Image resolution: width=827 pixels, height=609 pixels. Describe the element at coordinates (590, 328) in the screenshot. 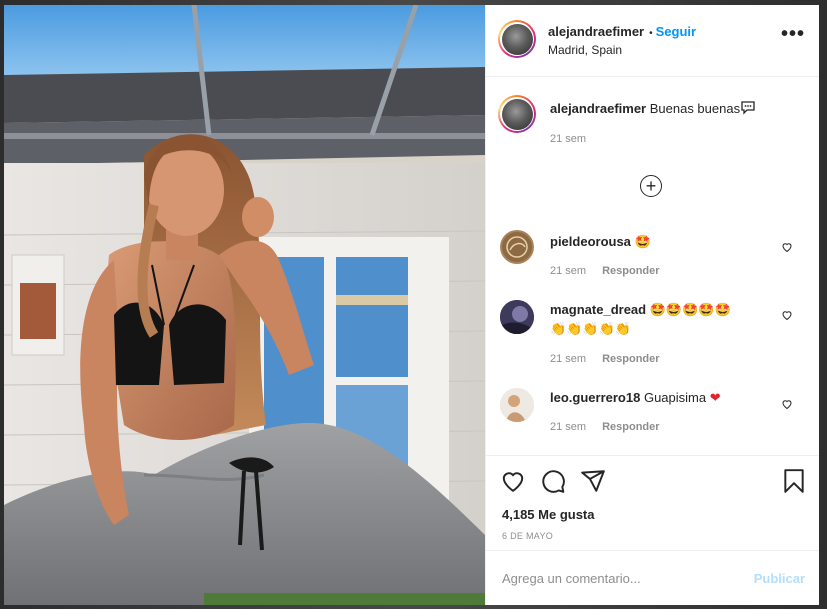

I see `clapping-hands-emoji: 👏👏👏👏👏` at that location.